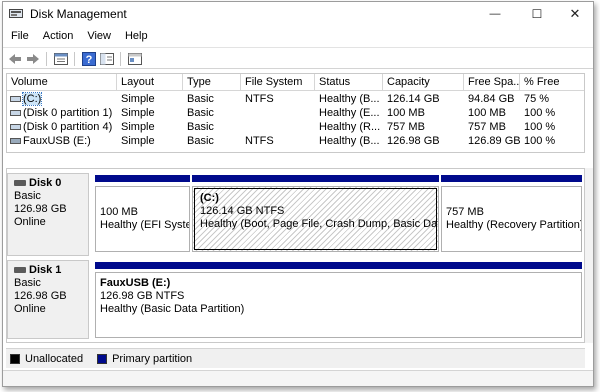  Describe the element at coordinates (242, 211) in the screenshot. I see `partition-size: 126.14 GB NTFS` at that location.